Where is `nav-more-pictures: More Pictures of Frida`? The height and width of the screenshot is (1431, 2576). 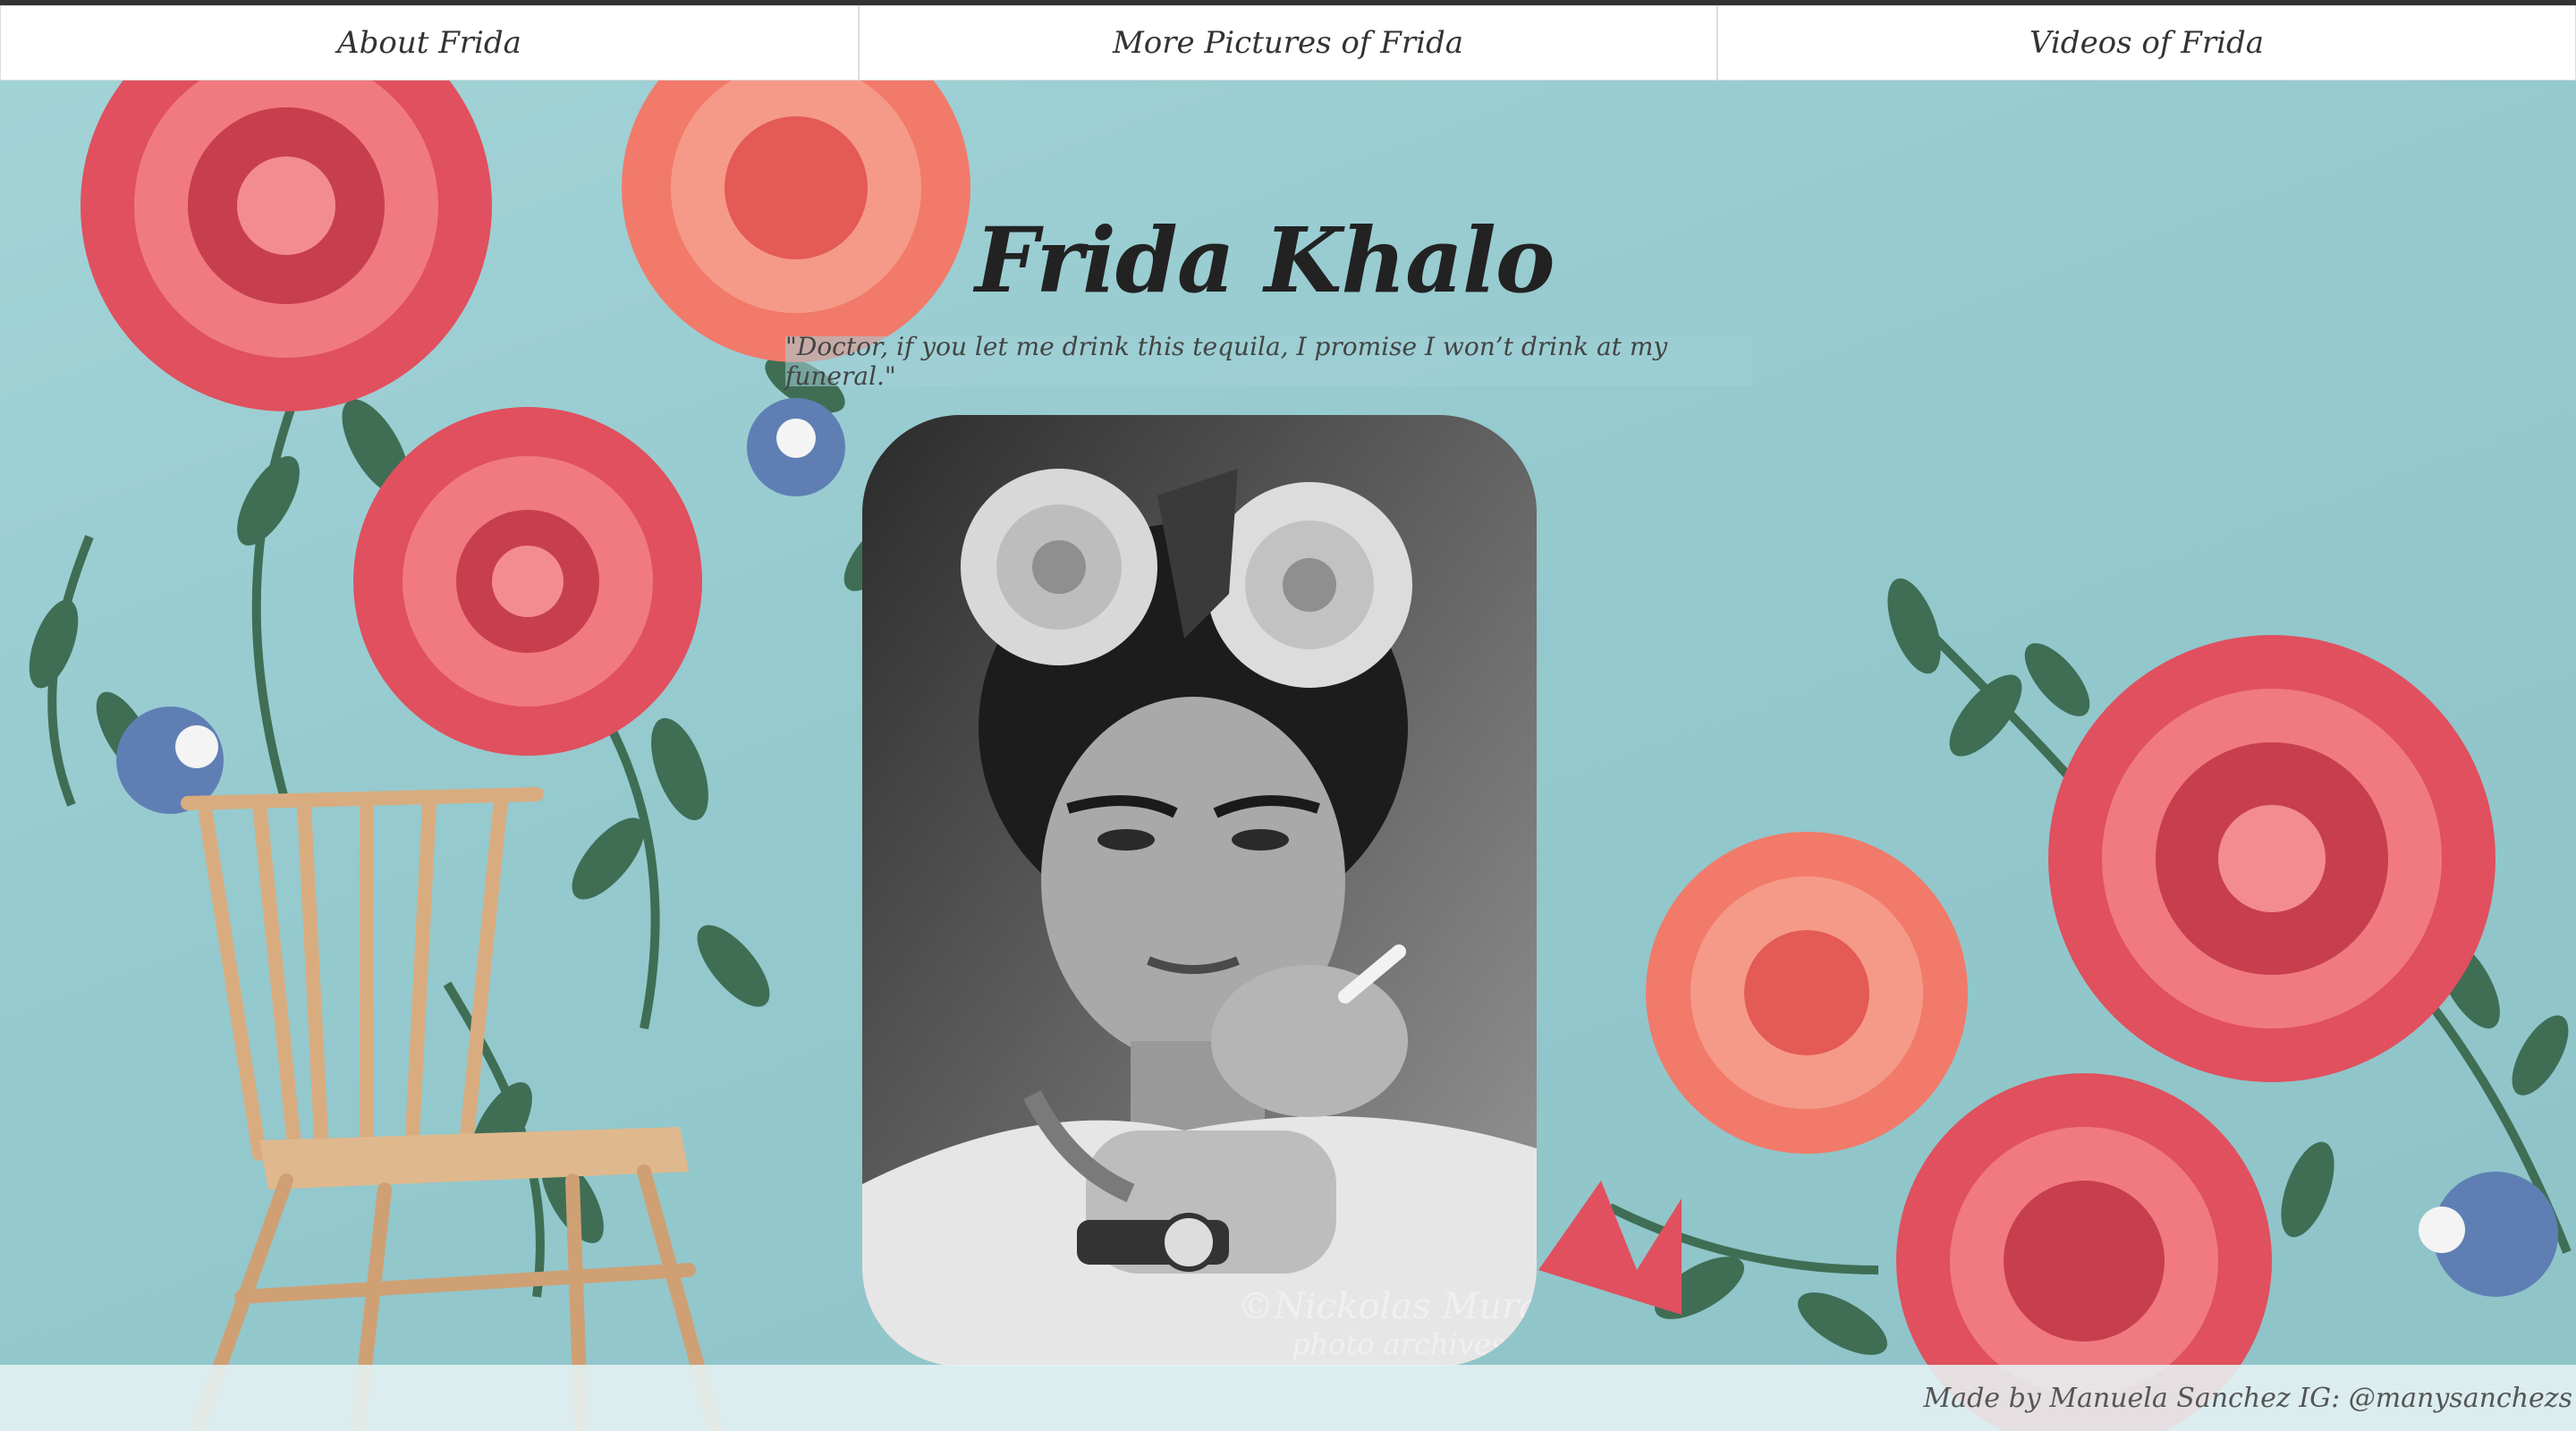
nav-more-pictures: More Pictures of Frida is located at coordinates (1288, 43).